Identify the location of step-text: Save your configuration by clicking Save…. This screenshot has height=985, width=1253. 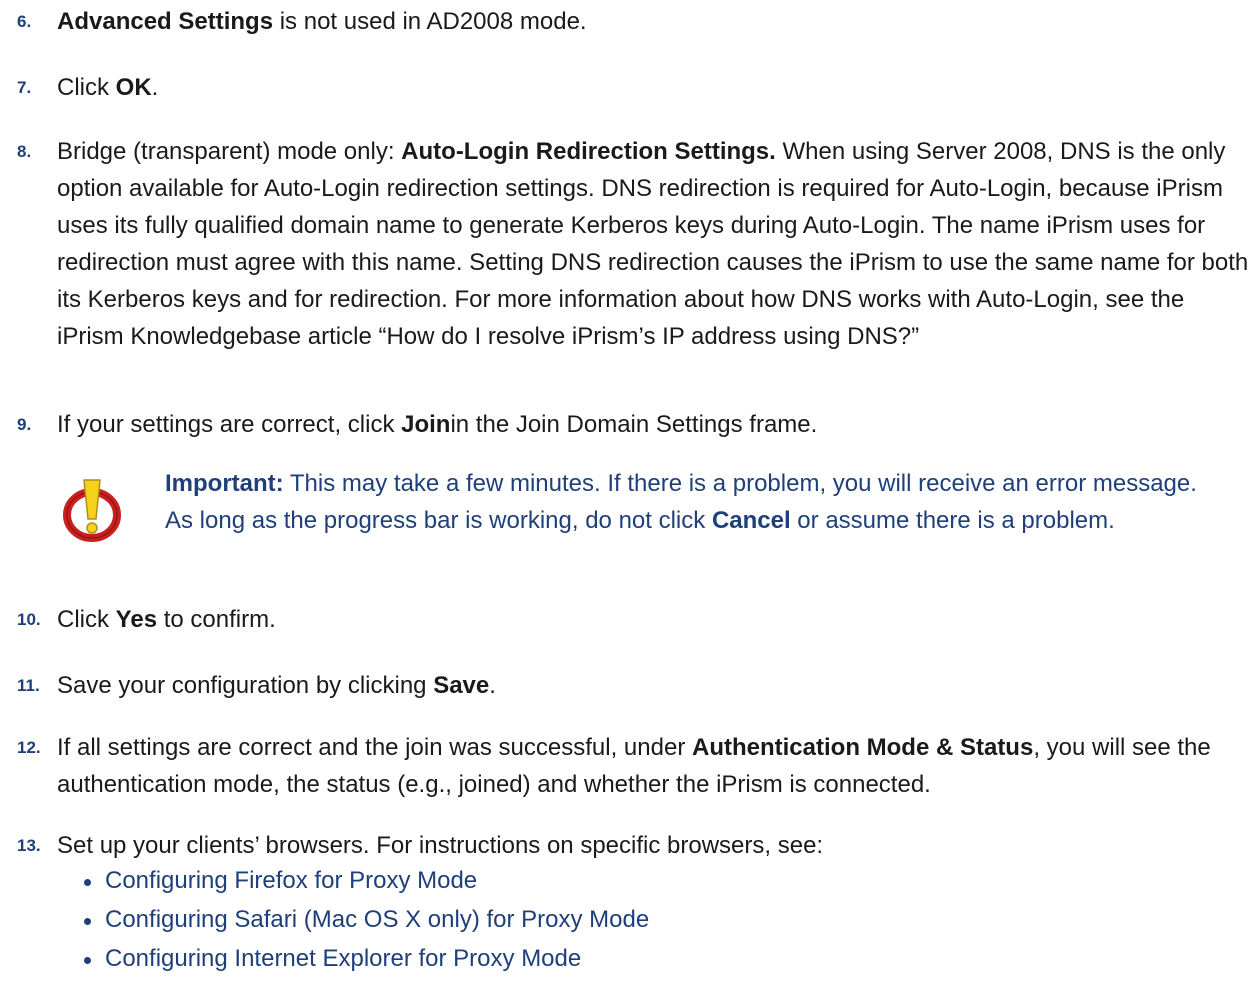
(276, 685).